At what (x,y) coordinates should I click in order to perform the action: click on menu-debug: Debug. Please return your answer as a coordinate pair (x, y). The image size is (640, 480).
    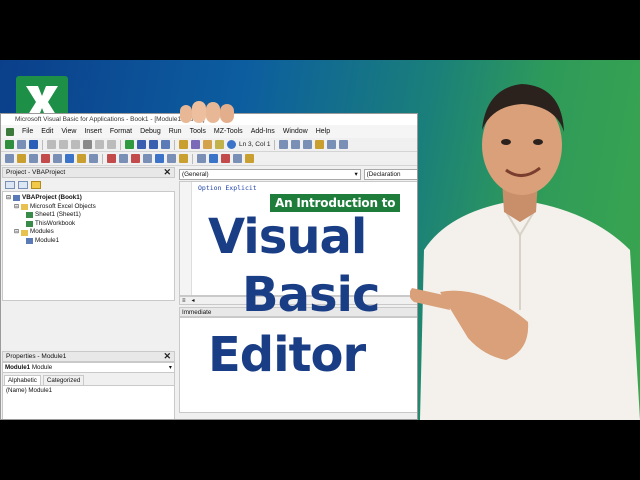
    Looking at the image, I should click on (150, 131).